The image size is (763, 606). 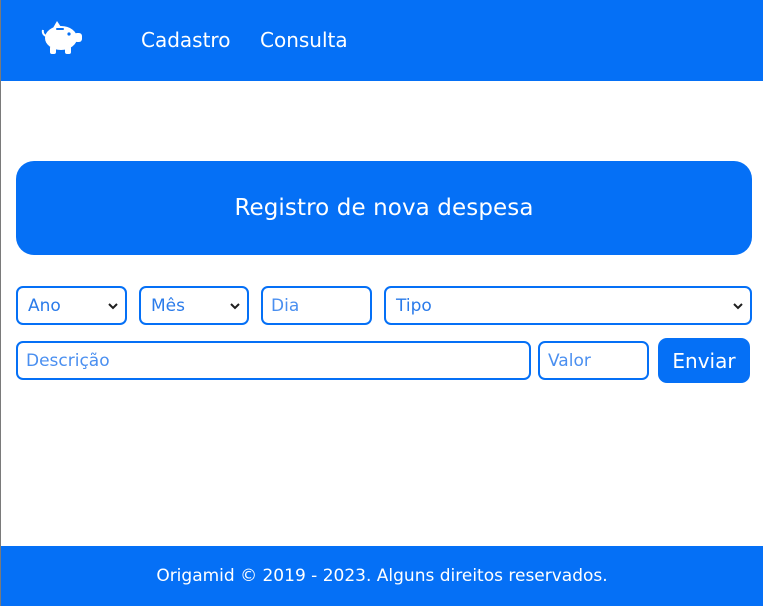 What do you see at coordinates (194, 305) in the screenshot?
I see `mes-select: Mês` at bounding box center [194, 305].